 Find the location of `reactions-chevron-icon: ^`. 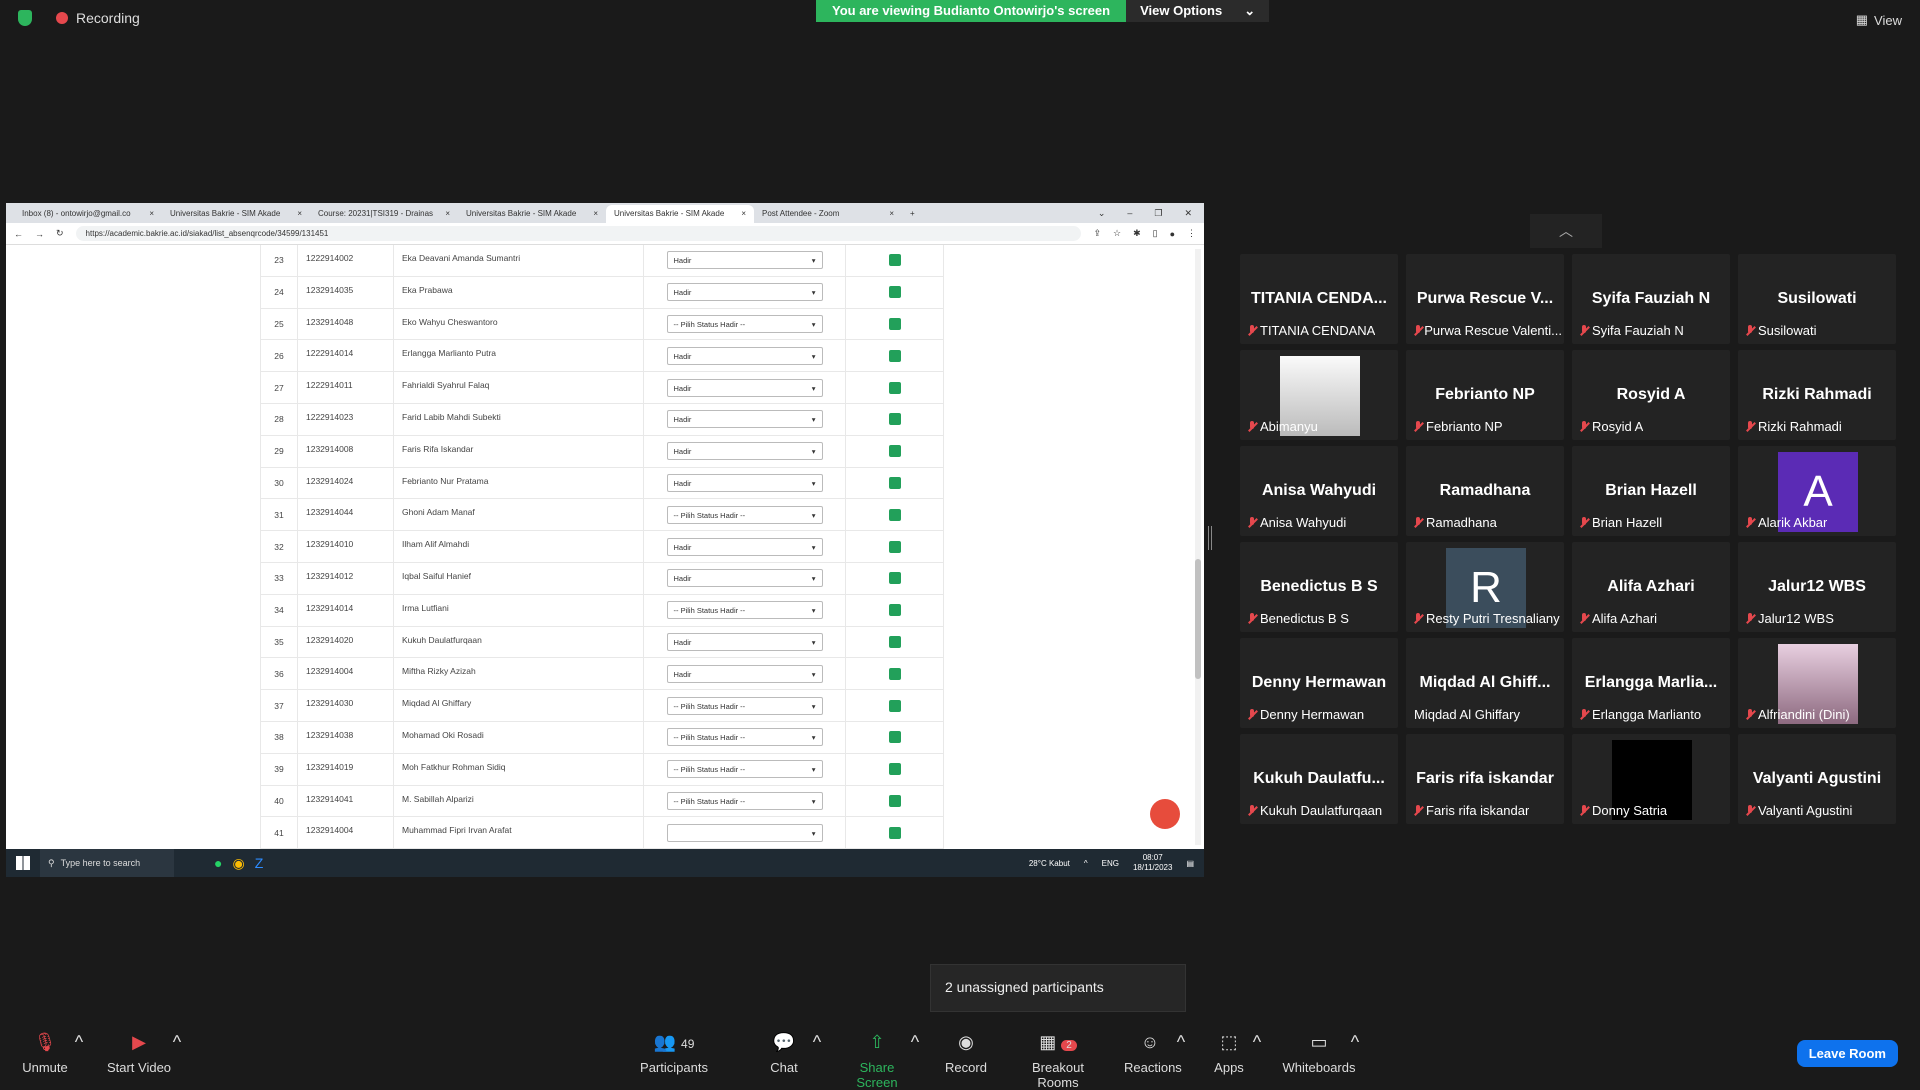

reactions-chevron-icon: ^ is located at coordinates (1181, 1046).